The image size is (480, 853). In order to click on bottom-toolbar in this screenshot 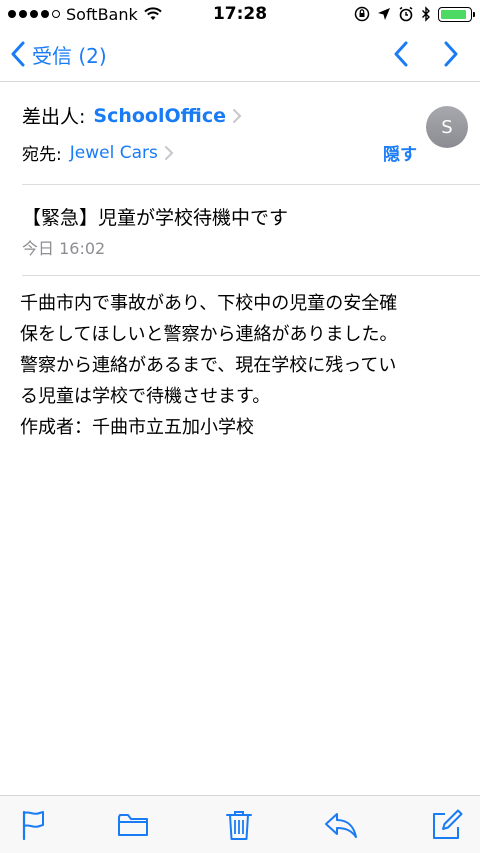, I will do `click(240, 824)`.